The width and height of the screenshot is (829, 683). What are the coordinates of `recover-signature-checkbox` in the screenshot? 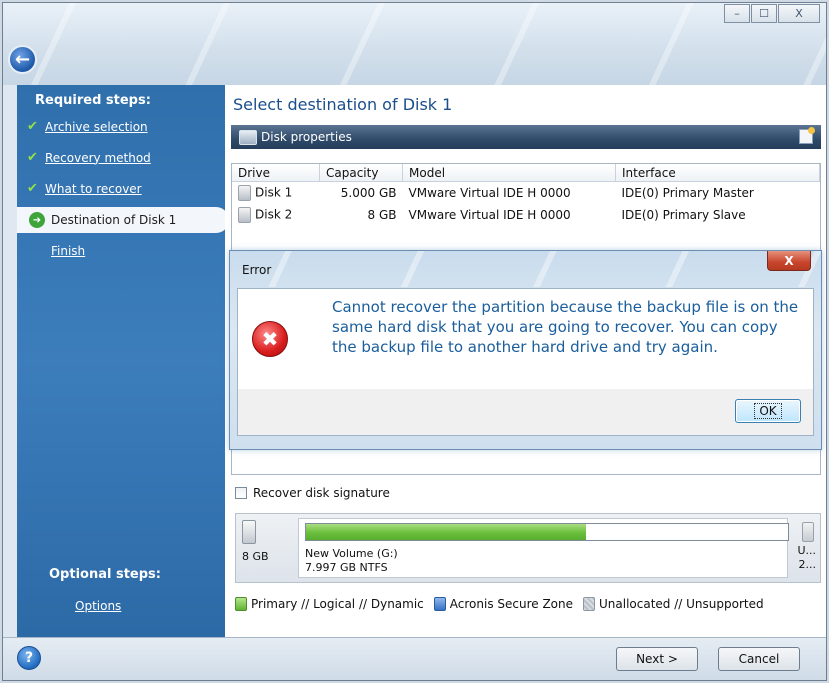 It's located at (241, 493).